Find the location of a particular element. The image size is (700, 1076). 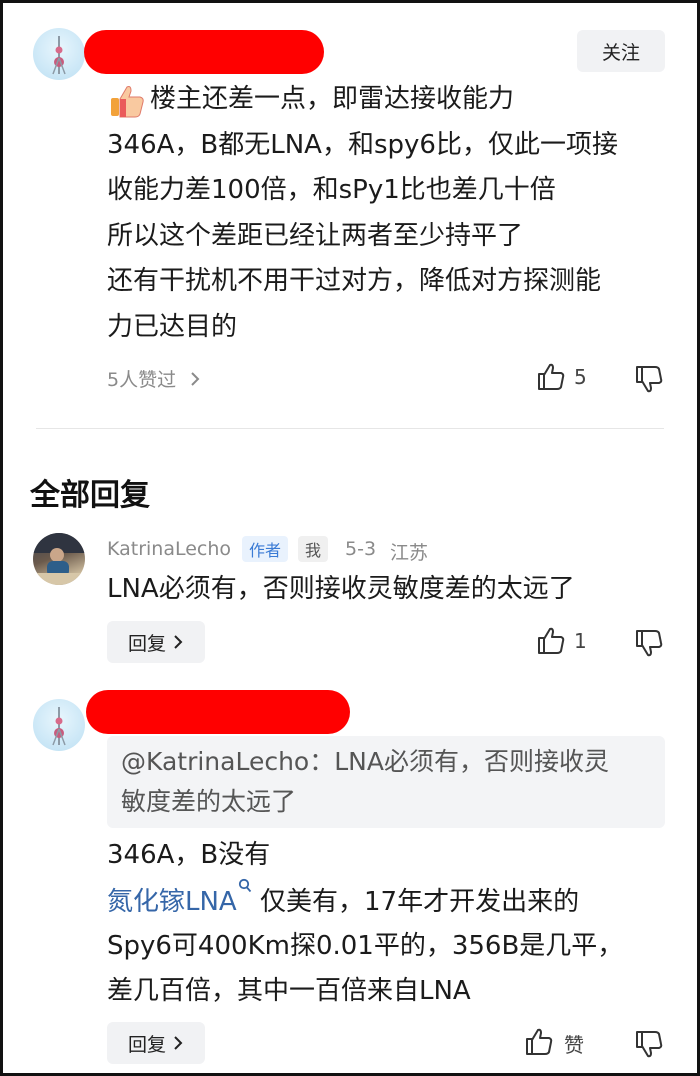

reply-location: 江苏 is located at coordinates (409, 553).